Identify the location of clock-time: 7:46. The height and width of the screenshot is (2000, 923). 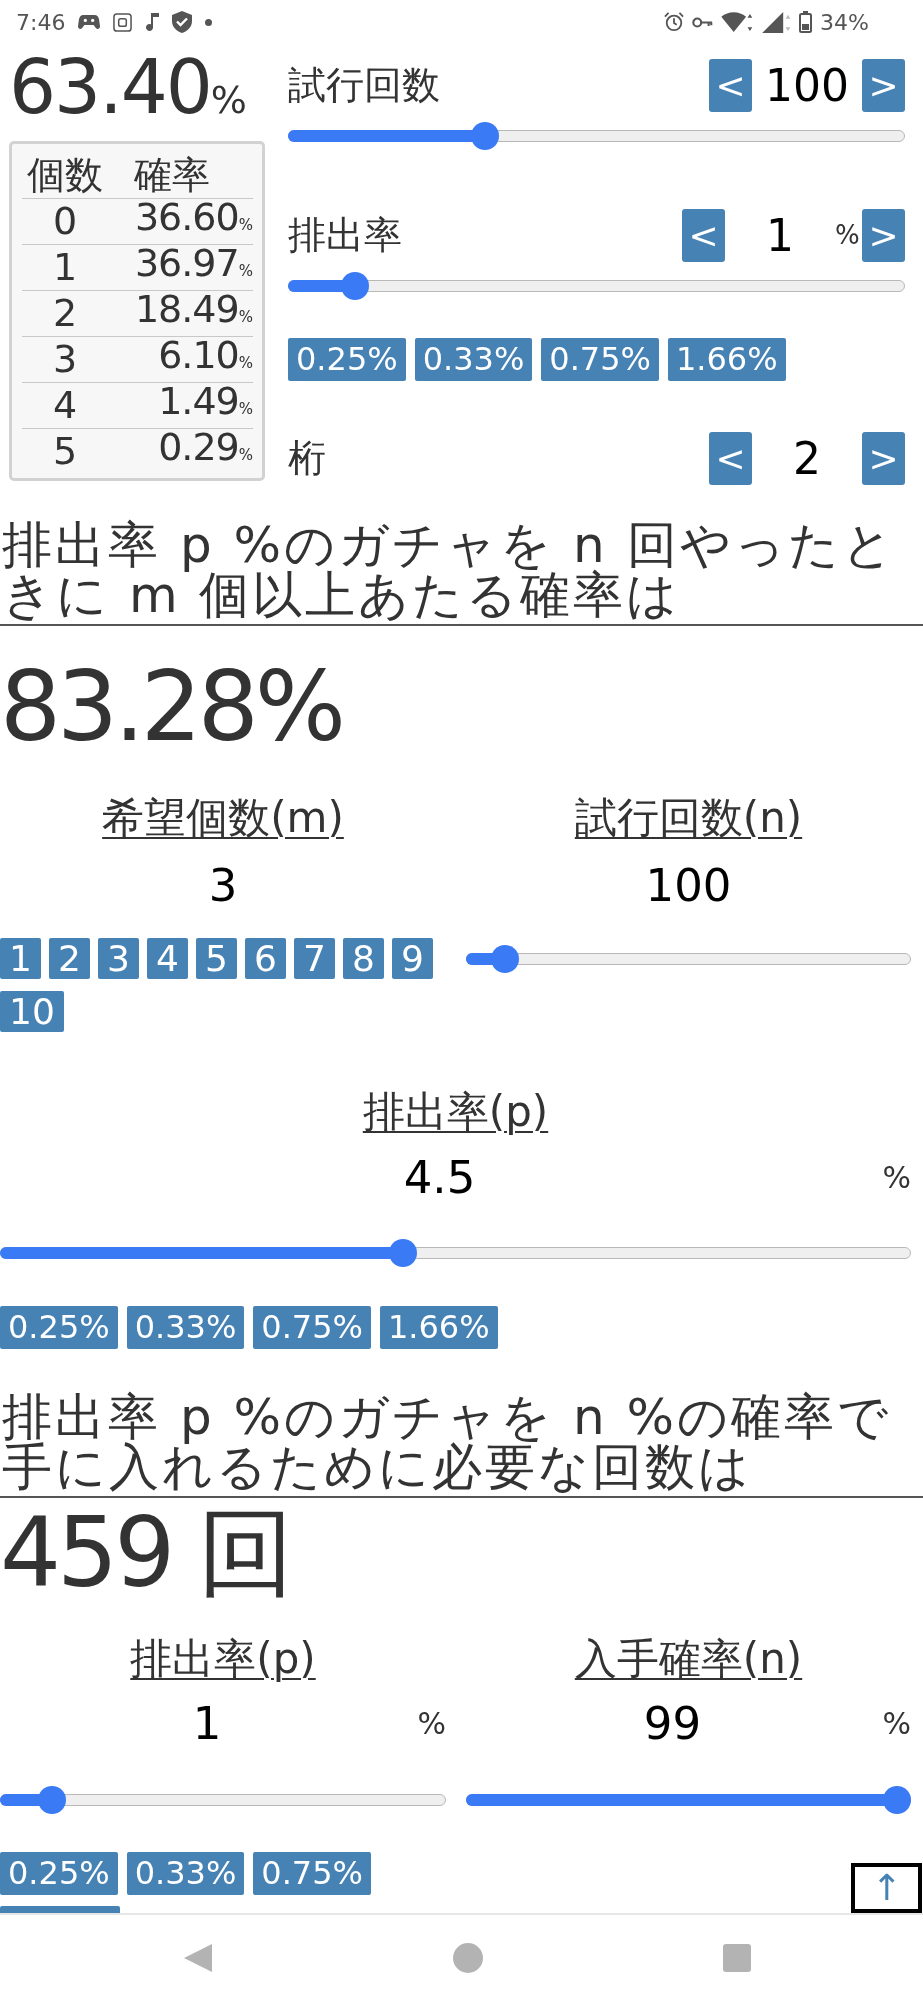
(41, 22).